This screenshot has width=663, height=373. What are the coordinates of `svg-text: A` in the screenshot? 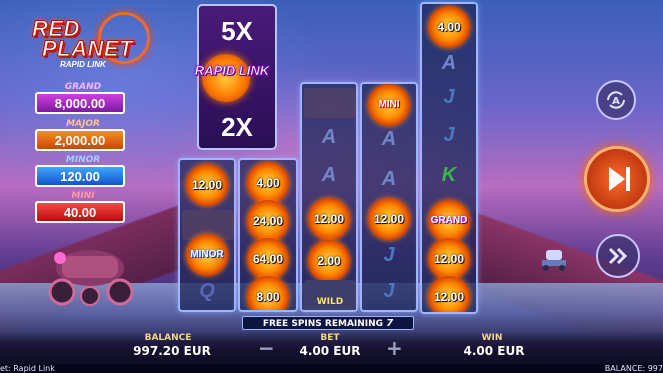 It's located at (616, 101).